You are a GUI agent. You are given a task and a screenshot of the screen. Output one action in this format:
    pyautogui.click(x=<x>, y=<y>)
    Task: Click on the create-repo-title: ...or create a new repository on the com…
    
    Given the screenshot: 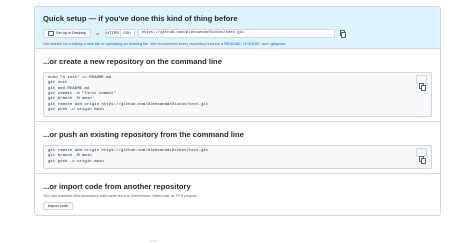 What is the action you would take?
    pyautogui.click(x=132, y=61)
    